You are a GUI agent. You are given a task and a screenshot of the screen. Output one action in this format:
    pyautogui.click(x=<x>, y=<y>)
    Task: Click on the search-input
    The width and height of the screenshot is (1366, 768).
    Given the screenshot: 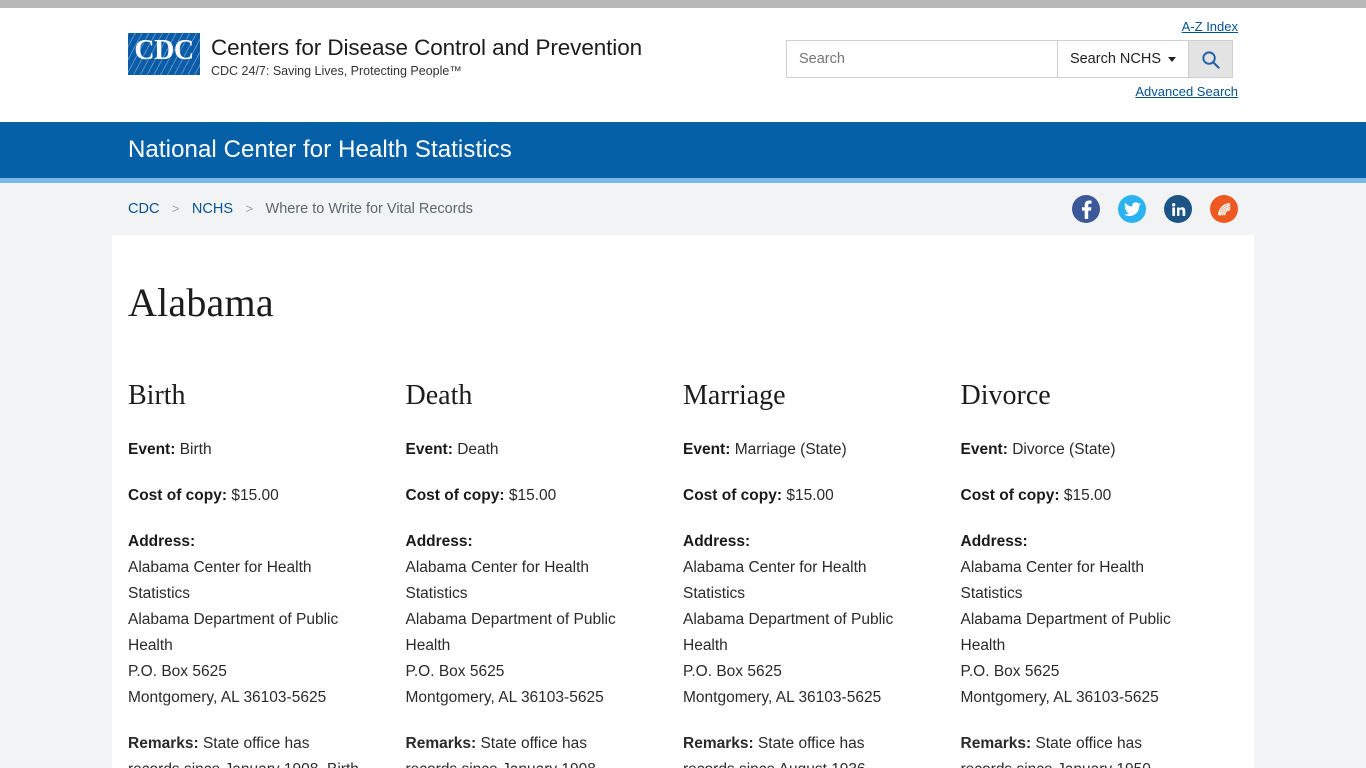 What is the action you would take?
    pyautogui.click(x=922, y=59)
    